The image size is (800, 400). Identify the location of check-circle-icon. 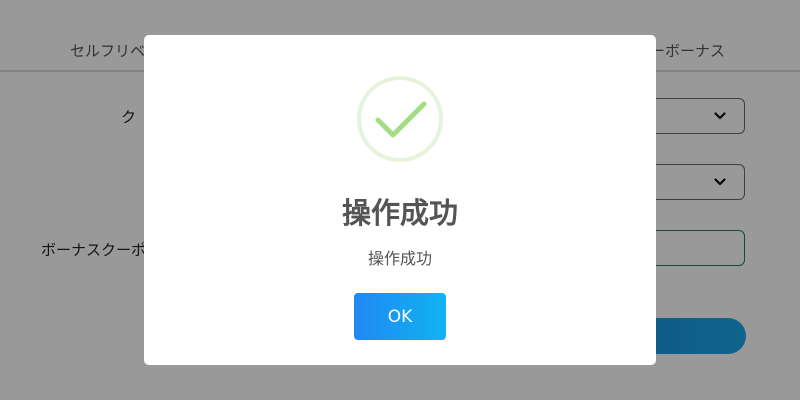
(400, 119).